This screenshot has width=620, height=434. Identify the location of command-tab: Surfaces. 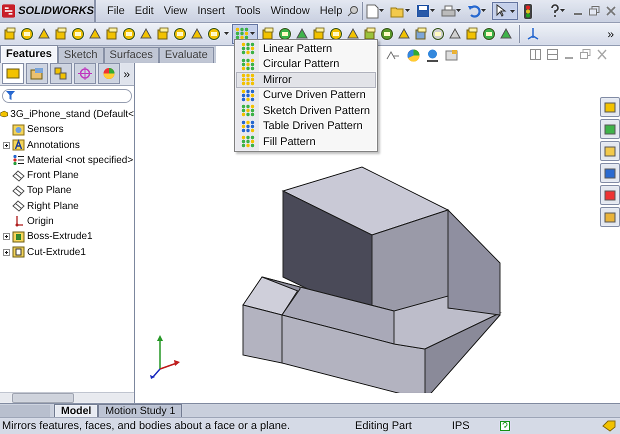
(131, 54).